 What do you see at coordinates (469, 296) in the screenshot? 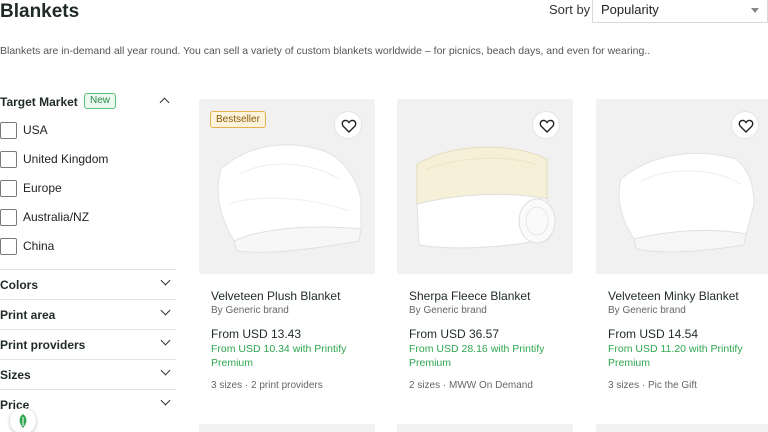
I see `product-title: Sherpa Fleece Blanket` at bounding box center [469, 296].